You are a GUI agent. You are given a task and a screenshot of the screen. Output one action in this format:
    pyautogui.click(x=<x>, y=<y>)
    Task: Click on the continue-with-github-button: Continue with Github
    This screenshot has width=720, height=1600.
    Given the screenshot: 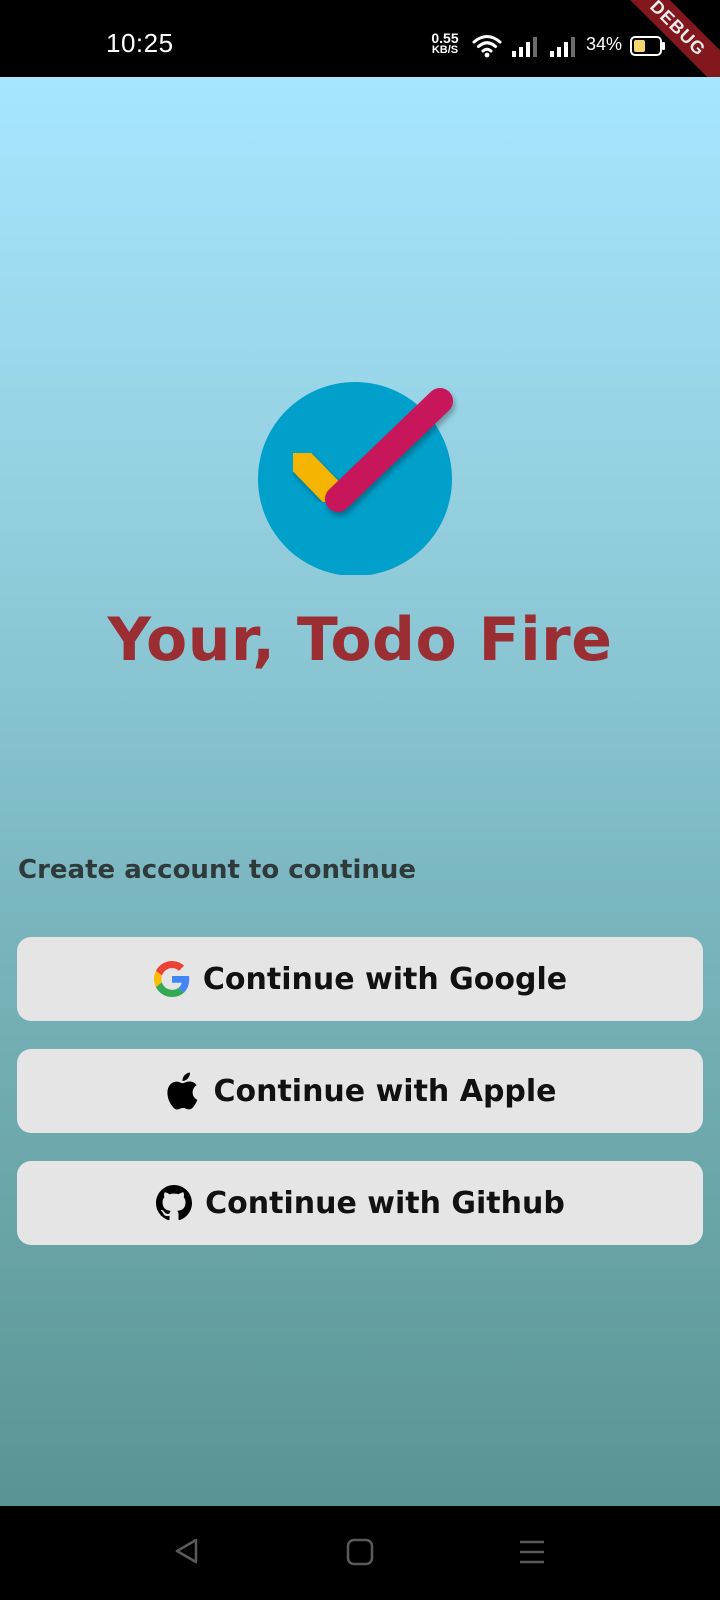 What is the action you would take?
    pyautogui.click(x=360, y=1203)
    